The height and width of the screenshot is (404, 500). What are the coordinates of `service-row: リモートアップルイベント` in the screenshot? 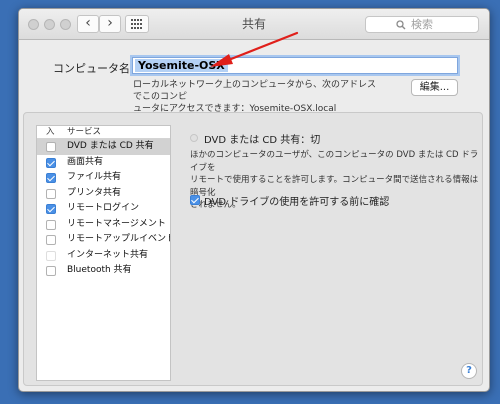 It's located at (103, 240).